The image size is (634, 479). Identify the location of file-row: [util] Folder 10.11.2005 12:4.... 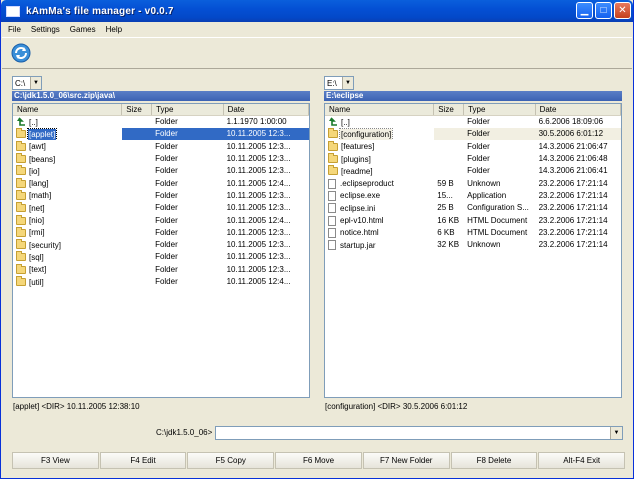
(161, 282).